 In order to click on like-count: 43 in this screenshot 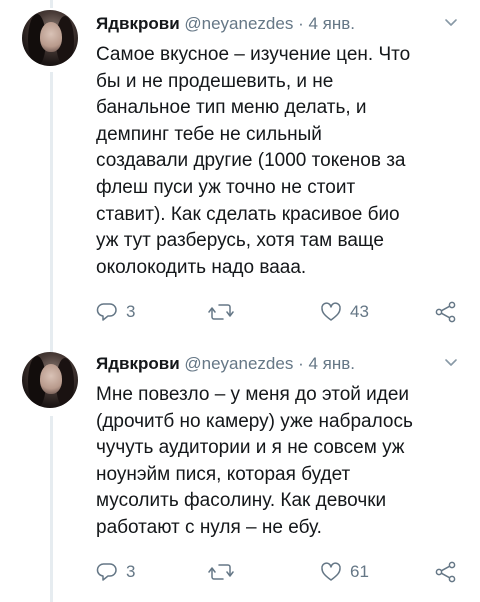, I will do `click(359, 311)`.